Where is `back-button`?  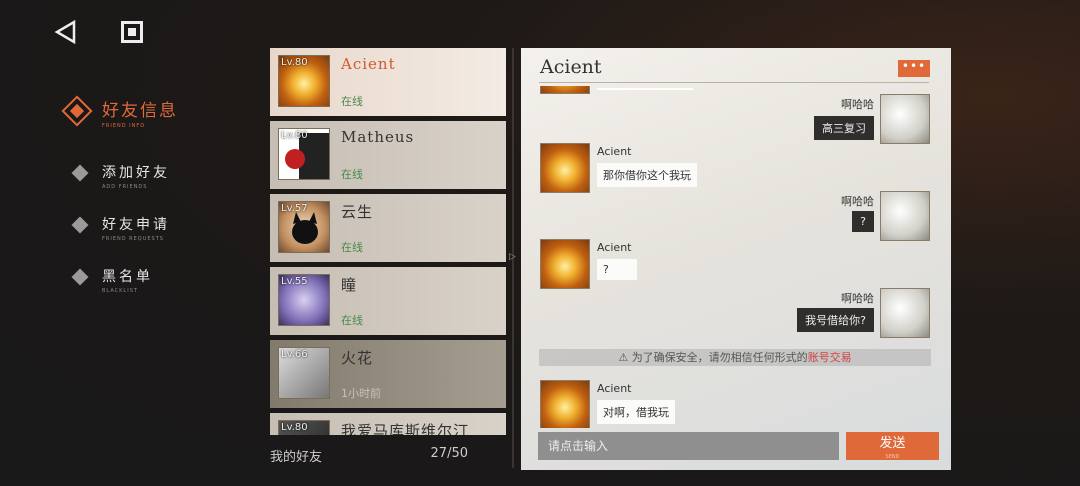
back-button is located at coordinates (66, 32).